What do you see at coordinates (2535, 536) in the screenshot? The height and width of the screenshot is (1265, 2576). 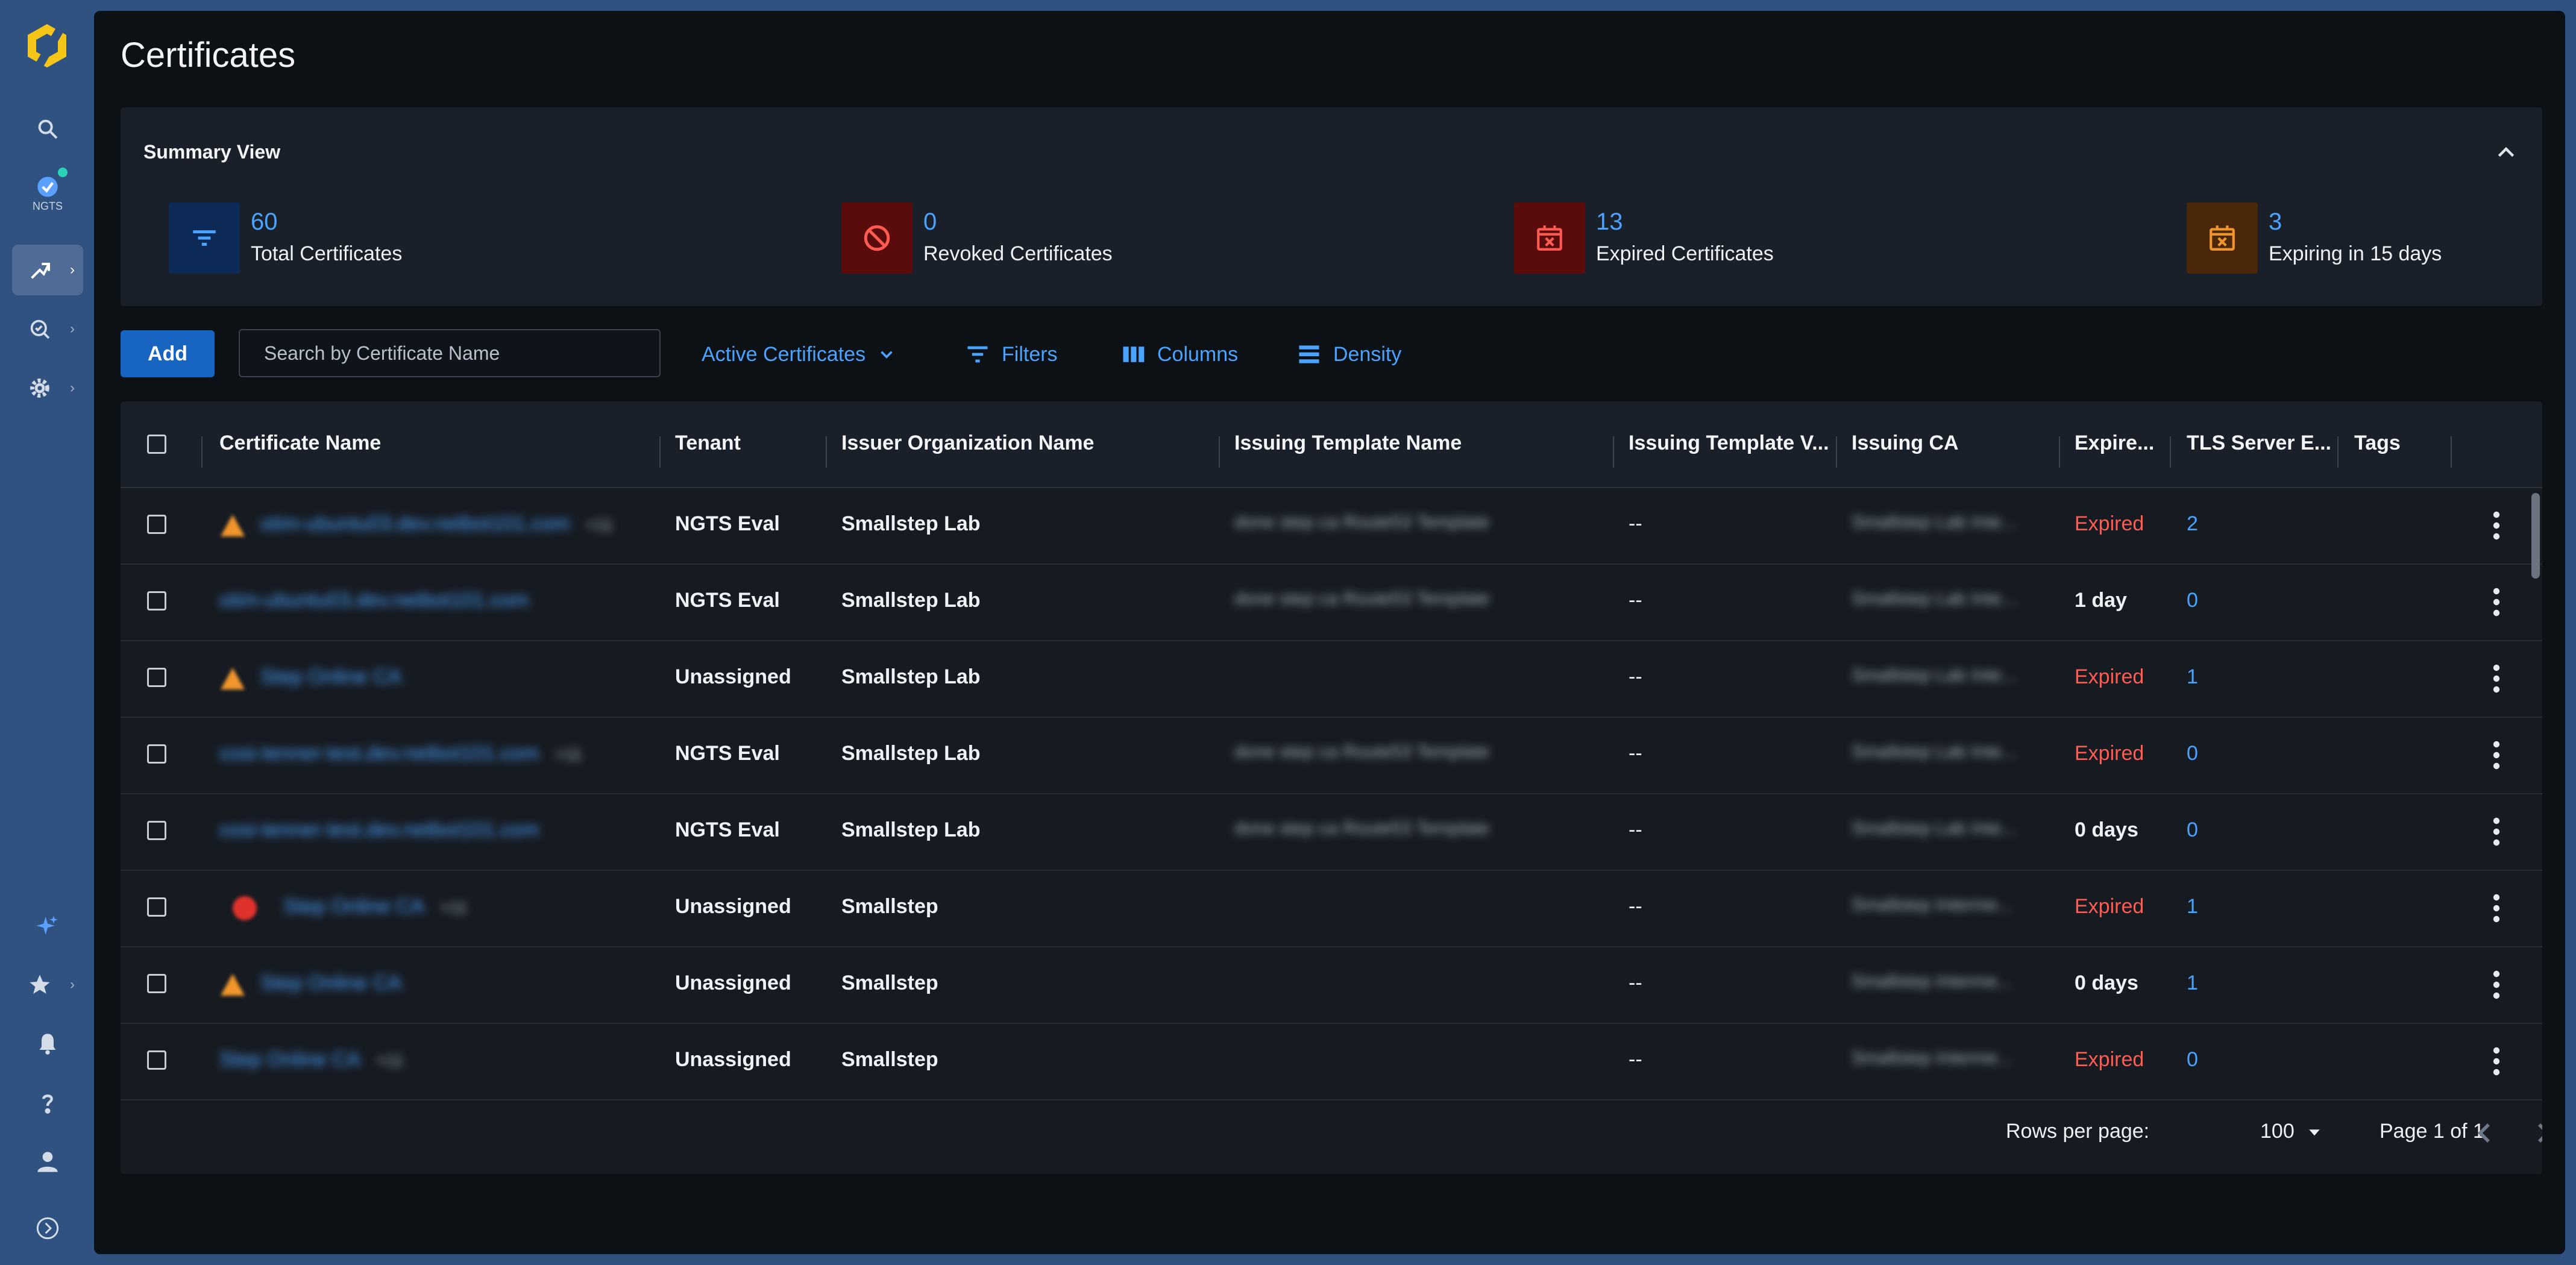 I see `table-scrollbar` at bounding box center [2535, 536].